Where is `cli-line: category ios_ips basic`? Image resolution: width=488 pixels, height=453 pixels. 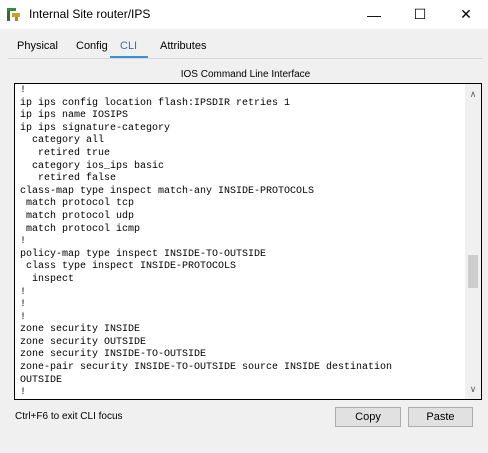
cli-line: category ios_ips basic is located at coordinates (92, 166).